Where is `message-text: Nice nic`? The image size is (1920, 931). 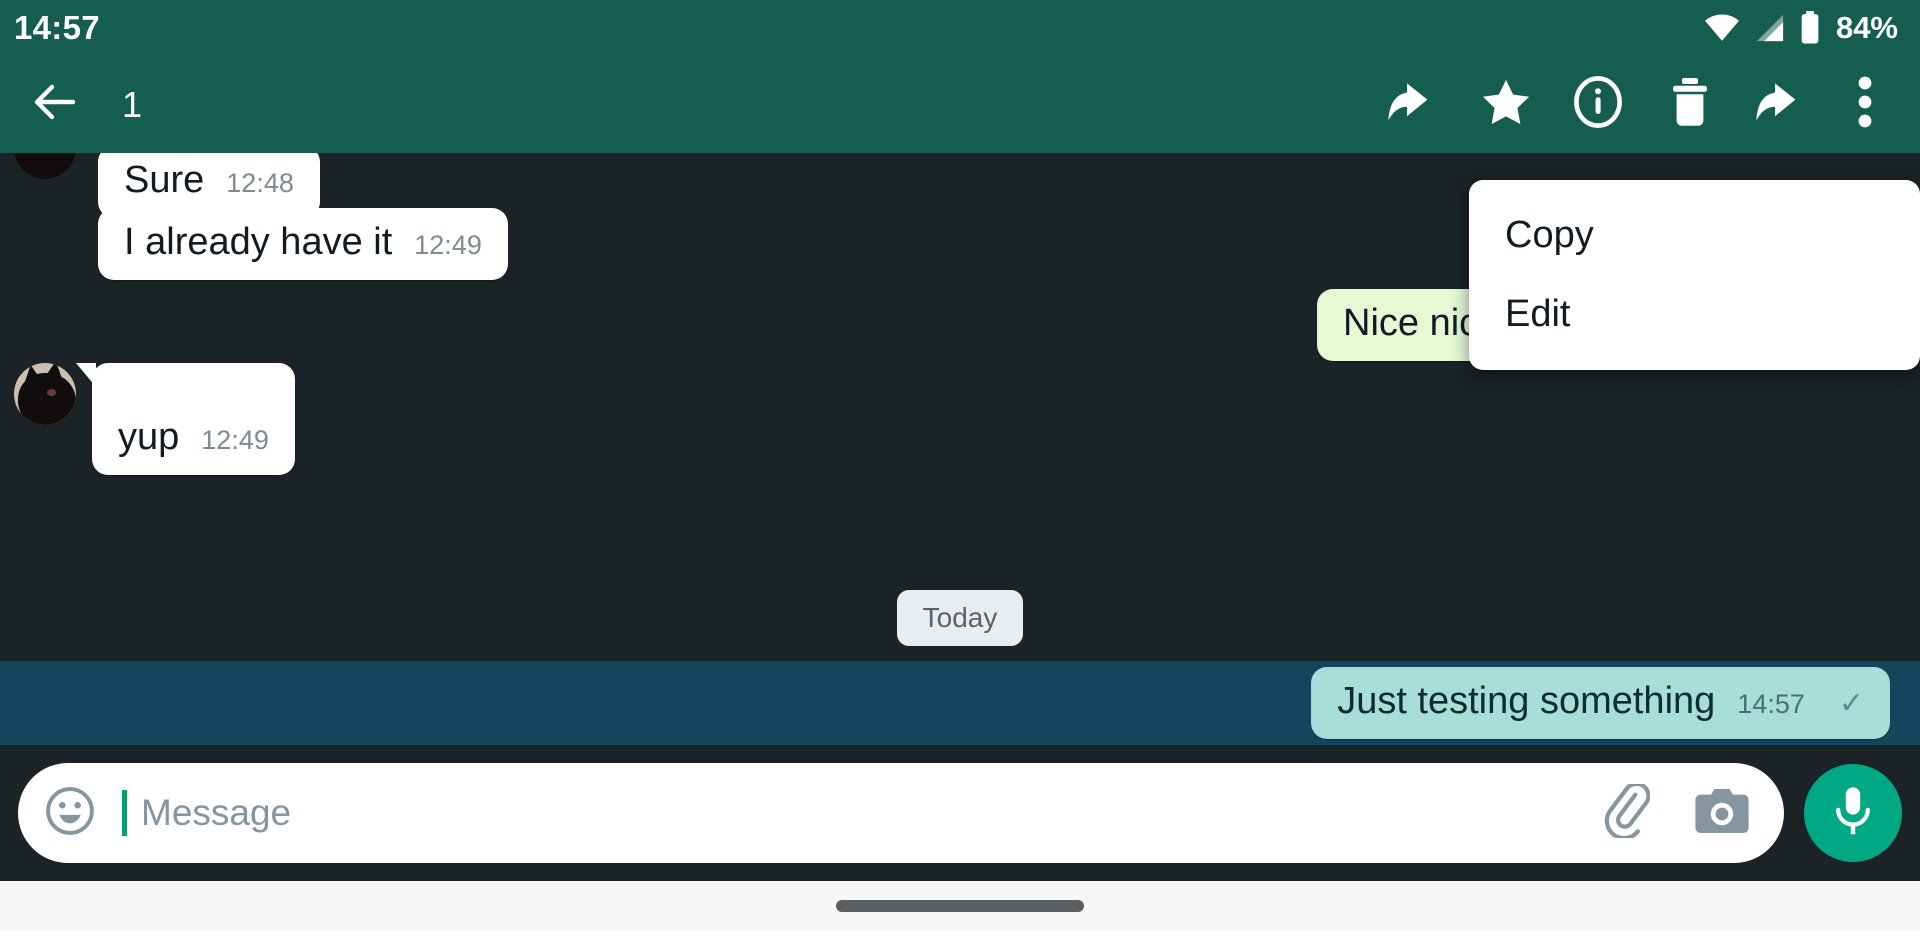 message-text: Nice nic is located at coordinates (1411, 323).